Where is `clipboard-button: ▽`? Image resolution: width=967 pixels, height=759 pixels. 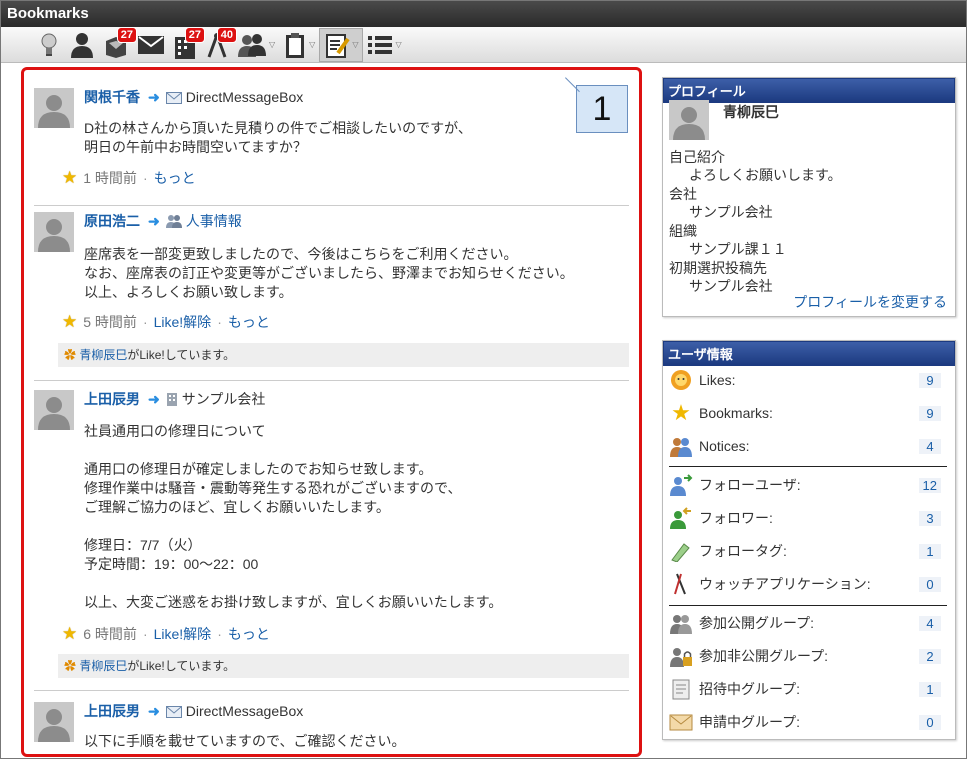
clipboard-button: ▽ is located at coordinates (299, 45).